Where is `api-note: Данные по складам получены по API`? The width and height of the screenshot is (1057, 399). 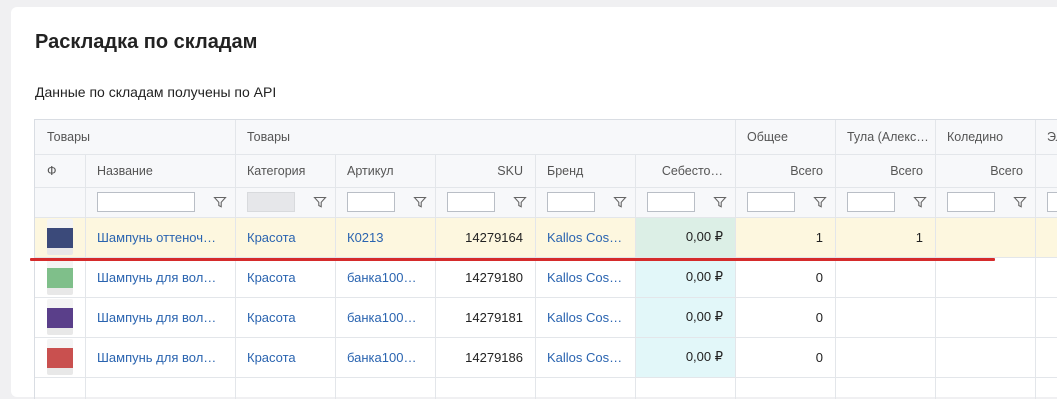
api-note: Данные по складам получены по API is located at coordinates (156, 92).